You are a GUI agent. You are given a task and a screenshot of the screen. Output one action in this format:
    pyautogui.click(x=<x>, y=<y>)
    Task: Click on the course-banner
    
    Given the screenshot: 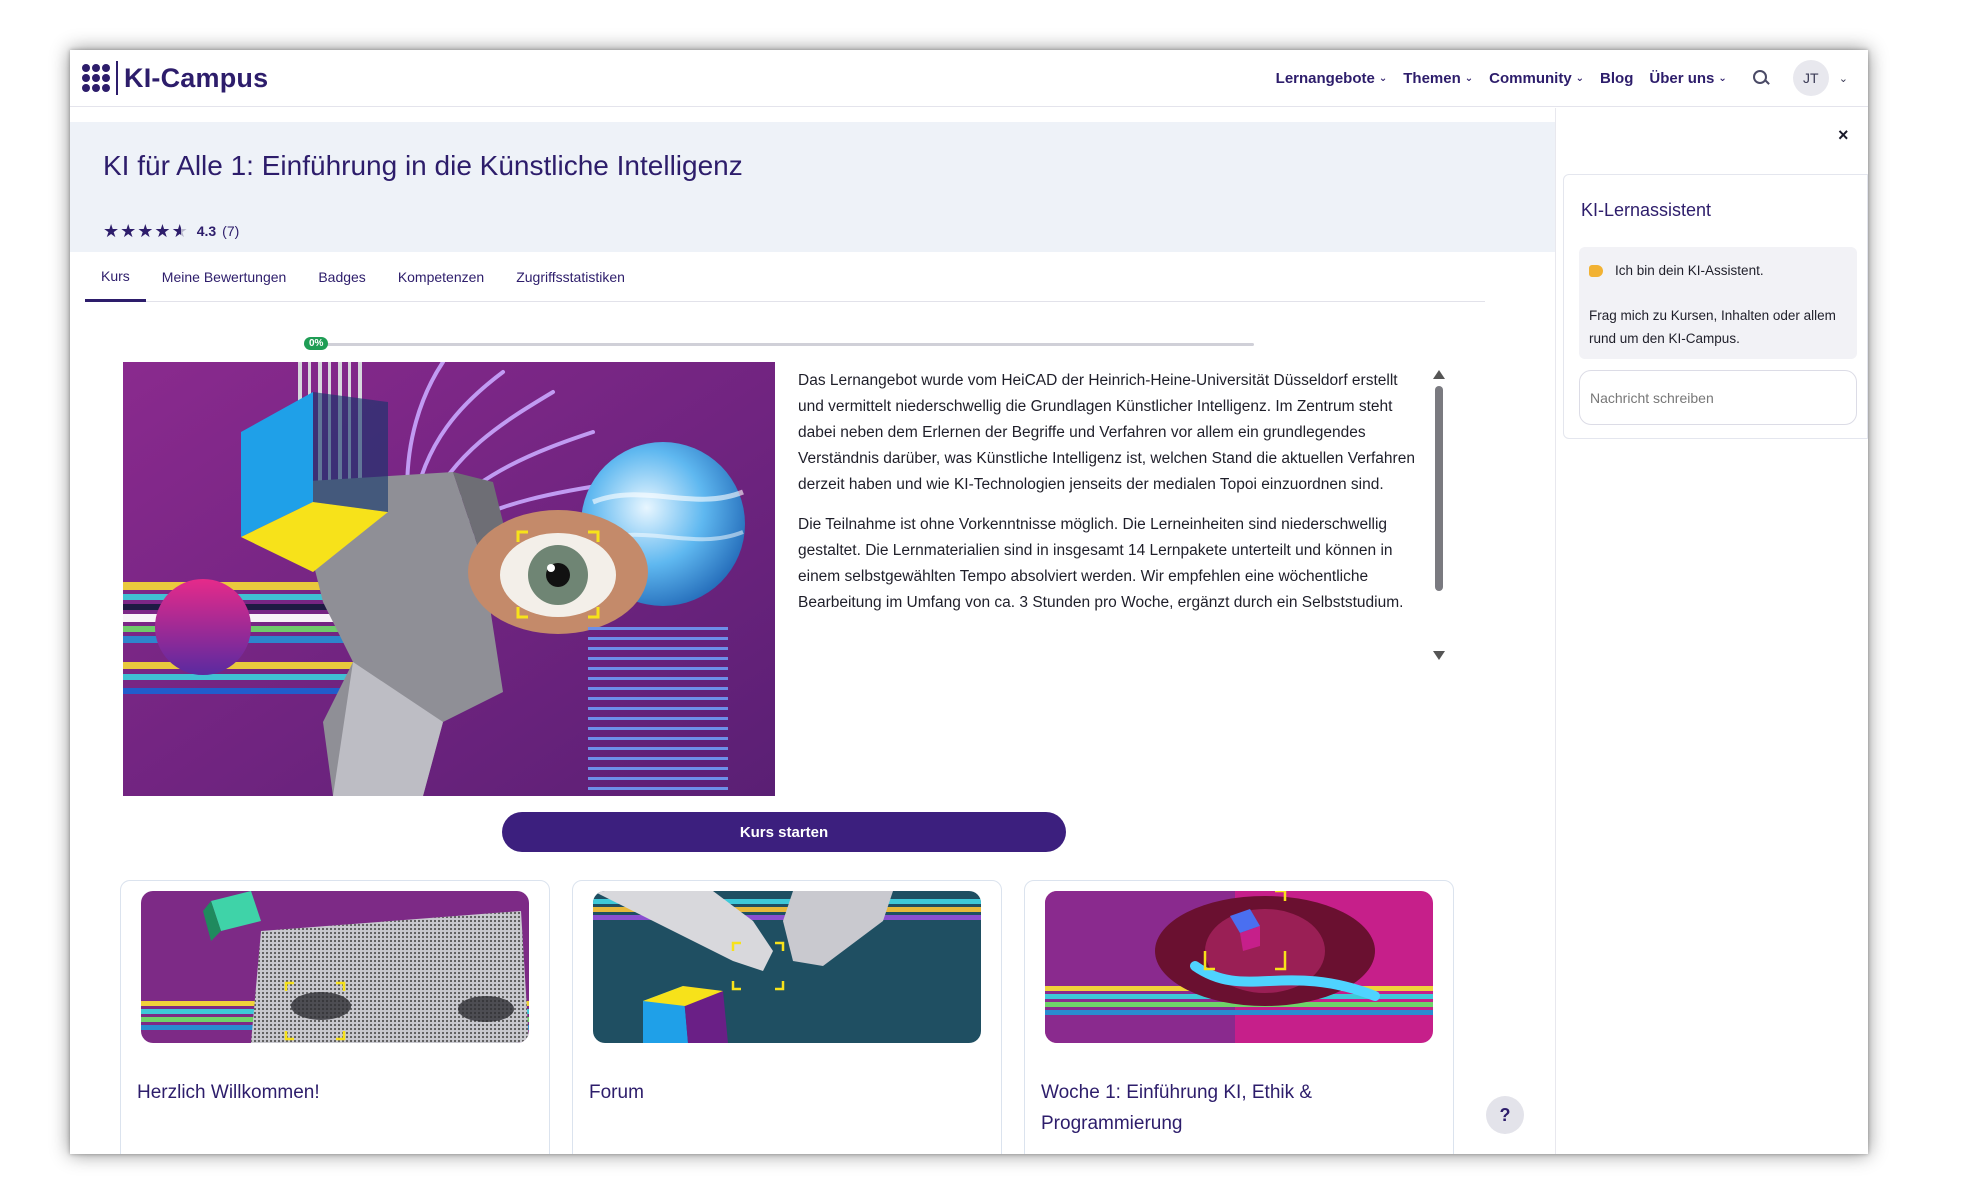 What is the action you would take?
    pyautogui.click(x=812, y=187)
    